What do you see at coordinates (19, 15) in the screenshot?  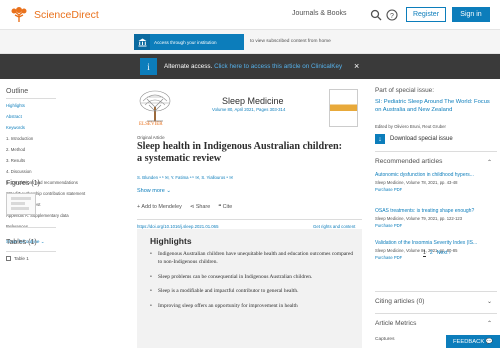 I see `elsevier-tree-logo` at bounding box center [19, 15].